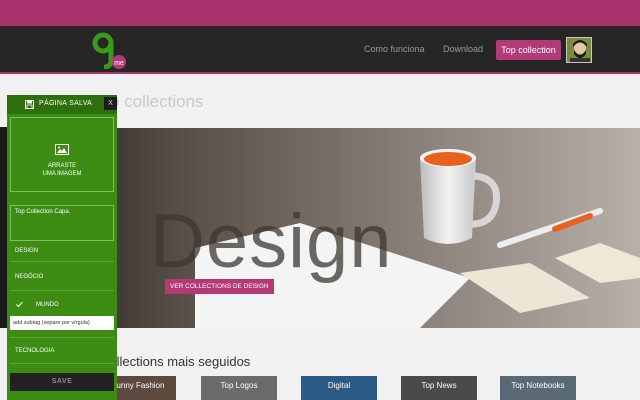 This screenshot has width=640, height=400. I want to click on card-label: Top Logos, so click(239, 385).